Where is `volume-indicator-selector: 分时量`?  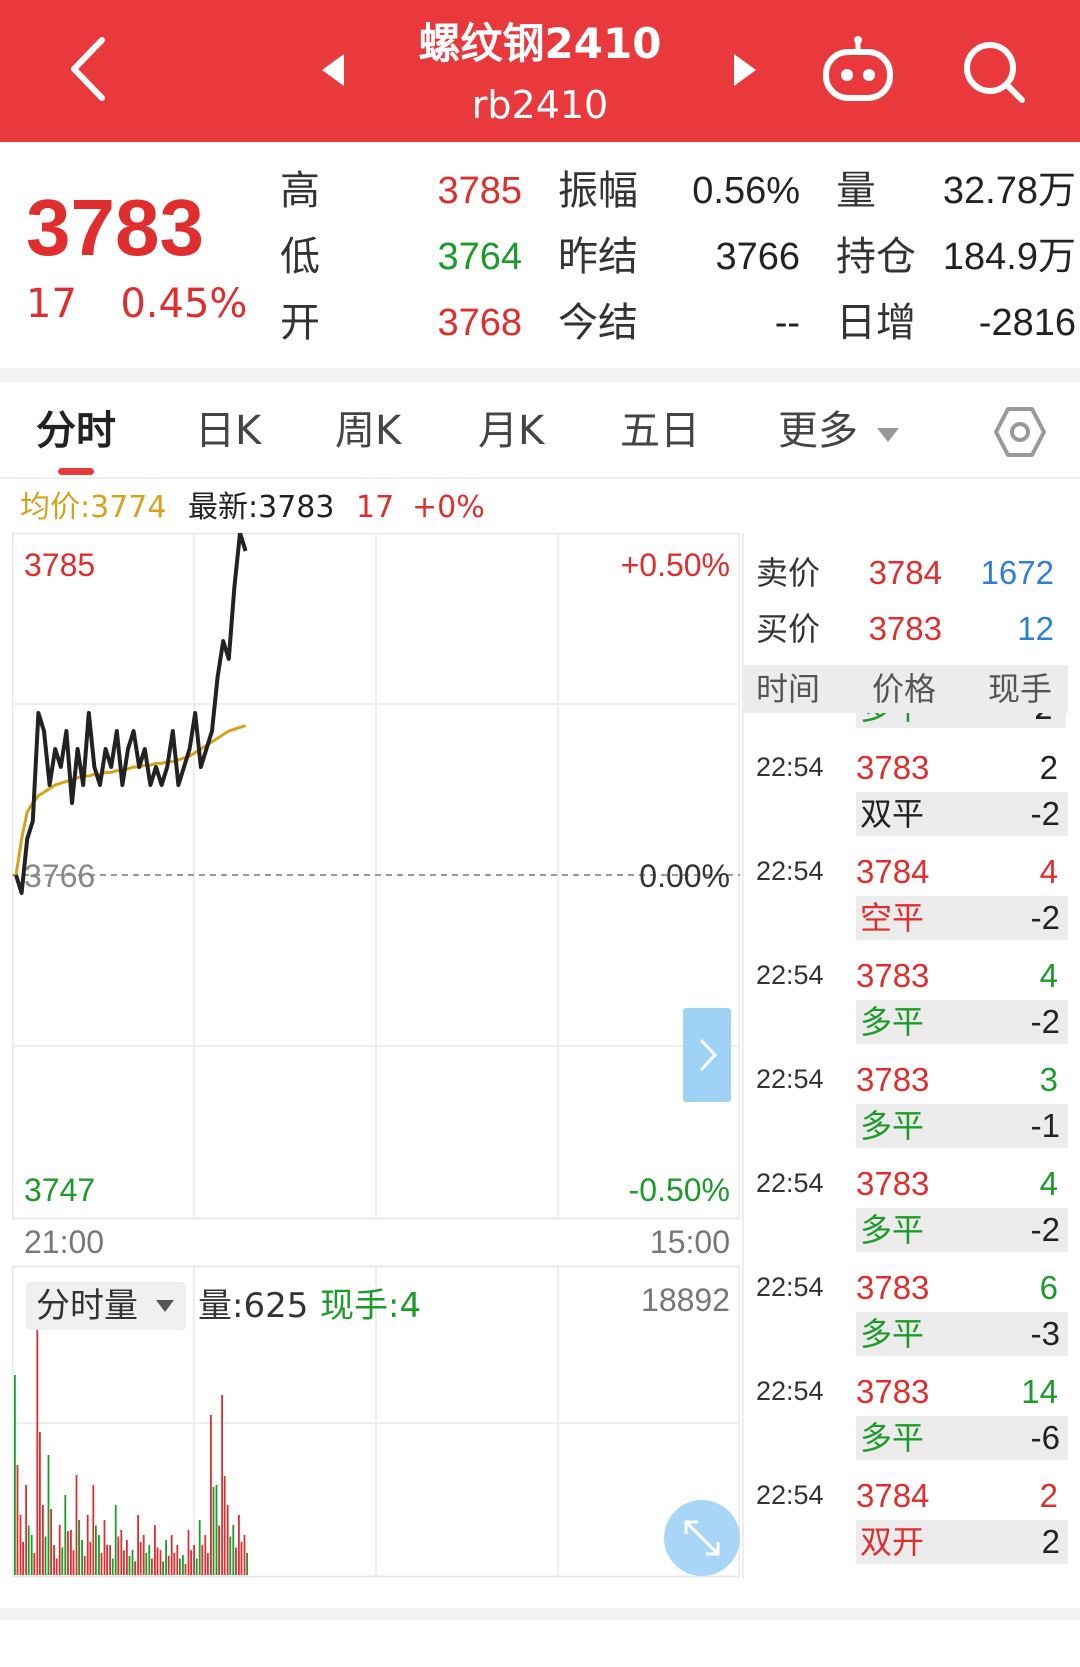 volume-indicator-selector: 分时量 is located at coordinates (106, 1306).